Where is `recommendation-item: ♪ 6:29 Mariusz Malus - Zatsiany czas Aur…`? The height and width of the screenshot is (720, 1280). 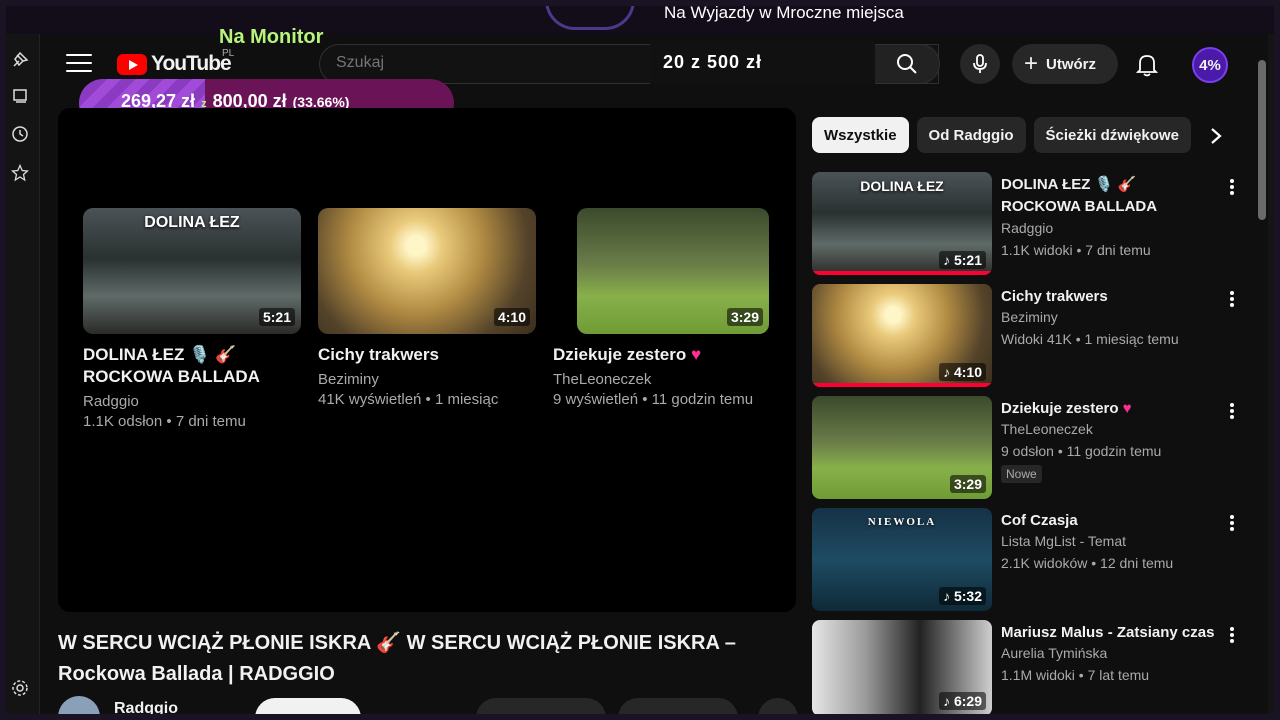
recommendation-item: ♪ 6:29 Mariusz Malus - Zatsiany czas Aur… is located at coordinates (1027, 670).